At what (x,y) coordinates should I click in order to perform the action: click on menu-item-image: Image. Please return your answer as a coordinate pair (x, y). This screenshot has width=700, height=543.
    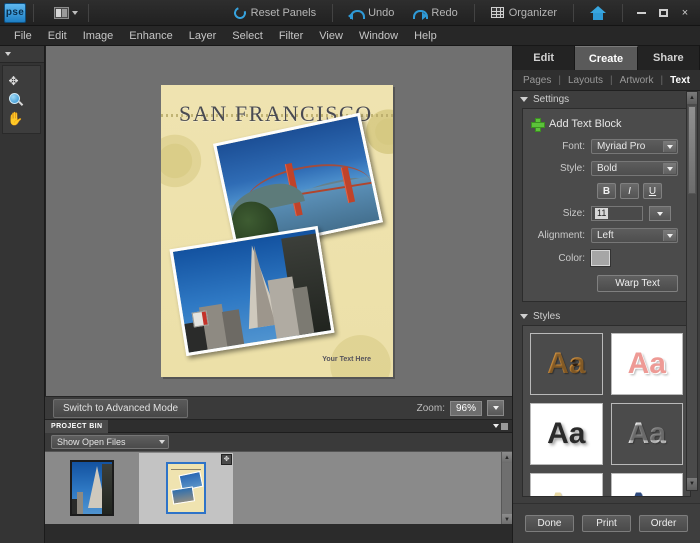
    Looking at the image, I should click on (98, 36).